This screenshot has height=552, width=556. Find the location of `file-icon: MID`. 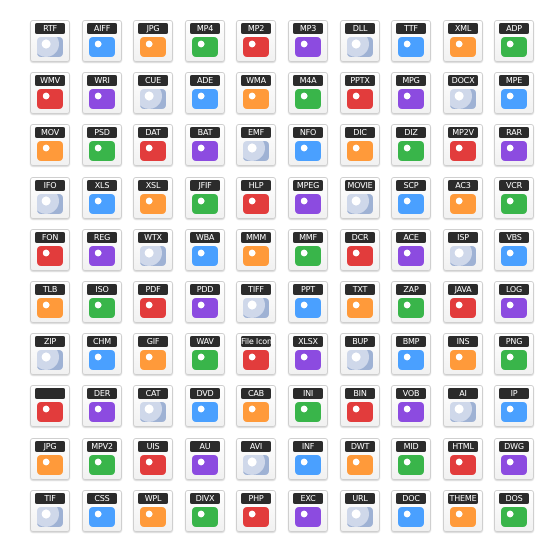

file-icon: MID is located at coordinates (411, 459).